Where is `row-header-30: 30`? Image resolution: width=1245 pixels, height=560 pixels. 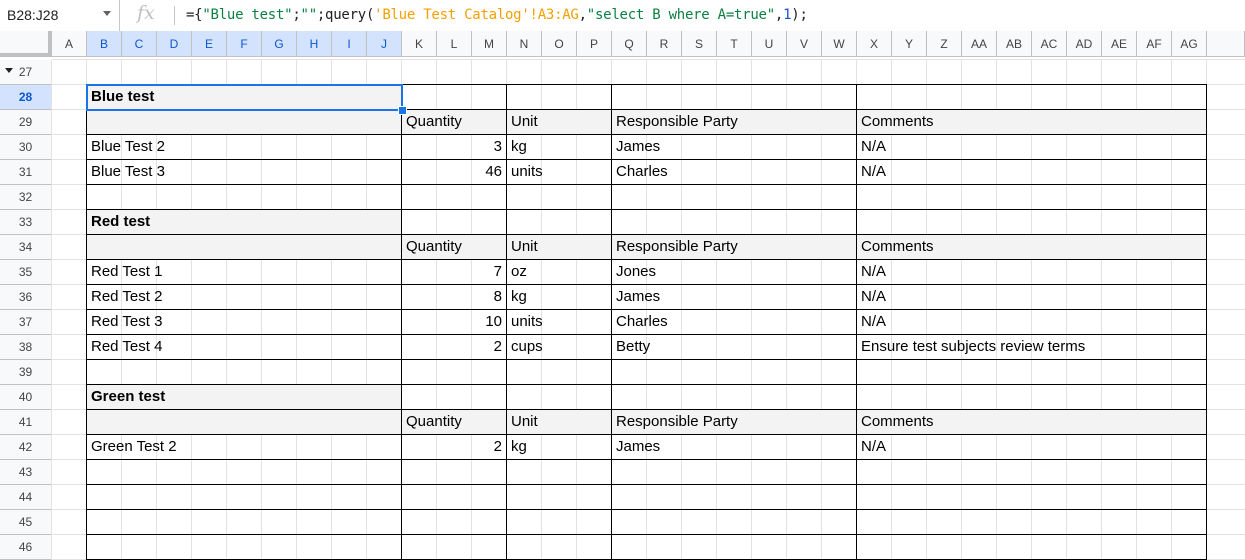 row-header-30: 30 is located at coordinates (26, 147).